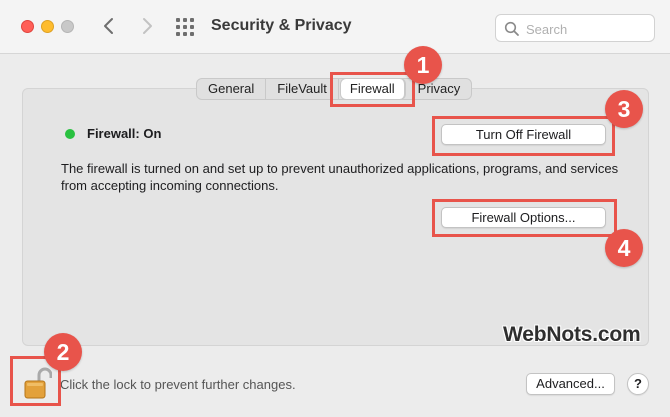 This screenshot has width=670, height=417. What do you see at coordinates (572, 334) in the screenshot?
I see `watermark: WebNots.com` at bounding box center [572, 334].